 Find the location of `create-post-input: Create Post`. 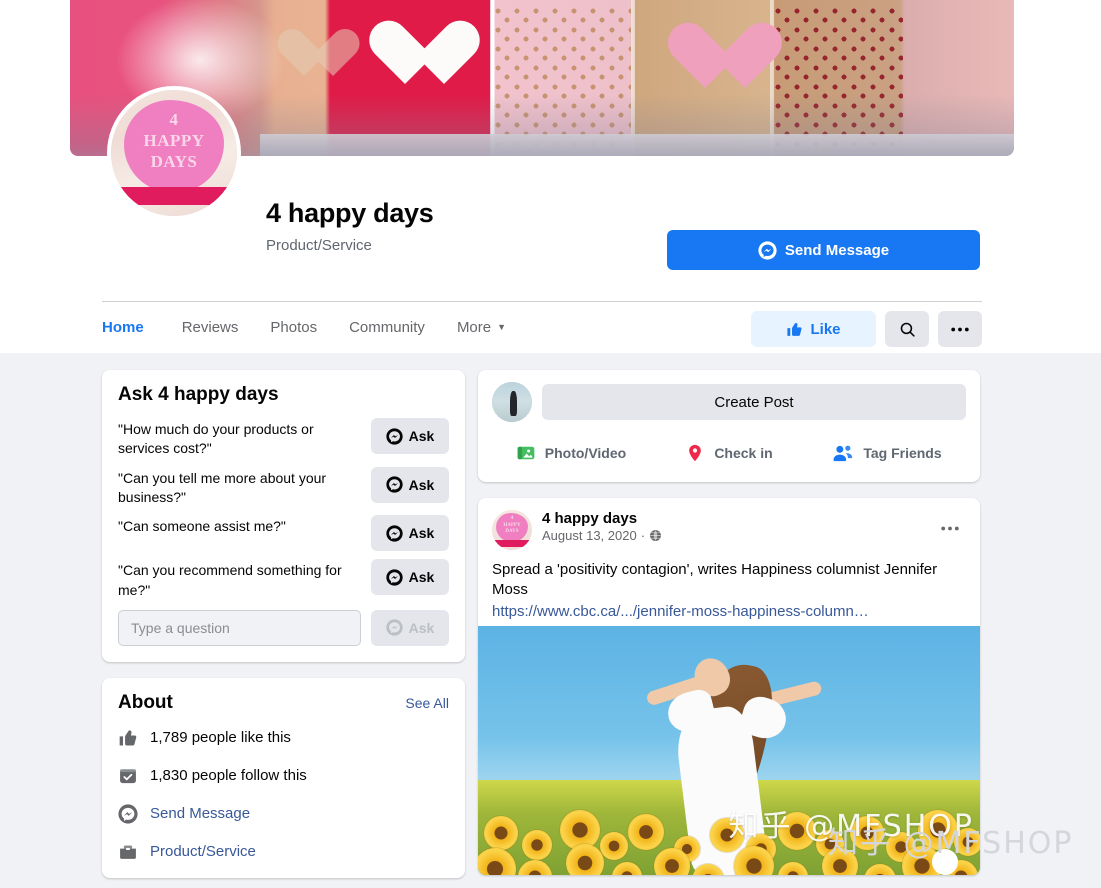

create-post-input: Create Post is located at coordinates (754, 402).